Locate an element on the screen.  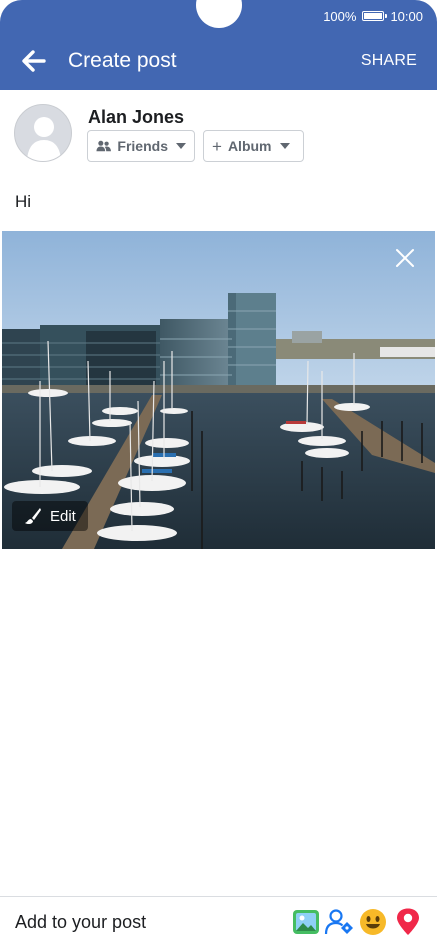
privacy-selector: Friends is located at coordinates (141, 146).